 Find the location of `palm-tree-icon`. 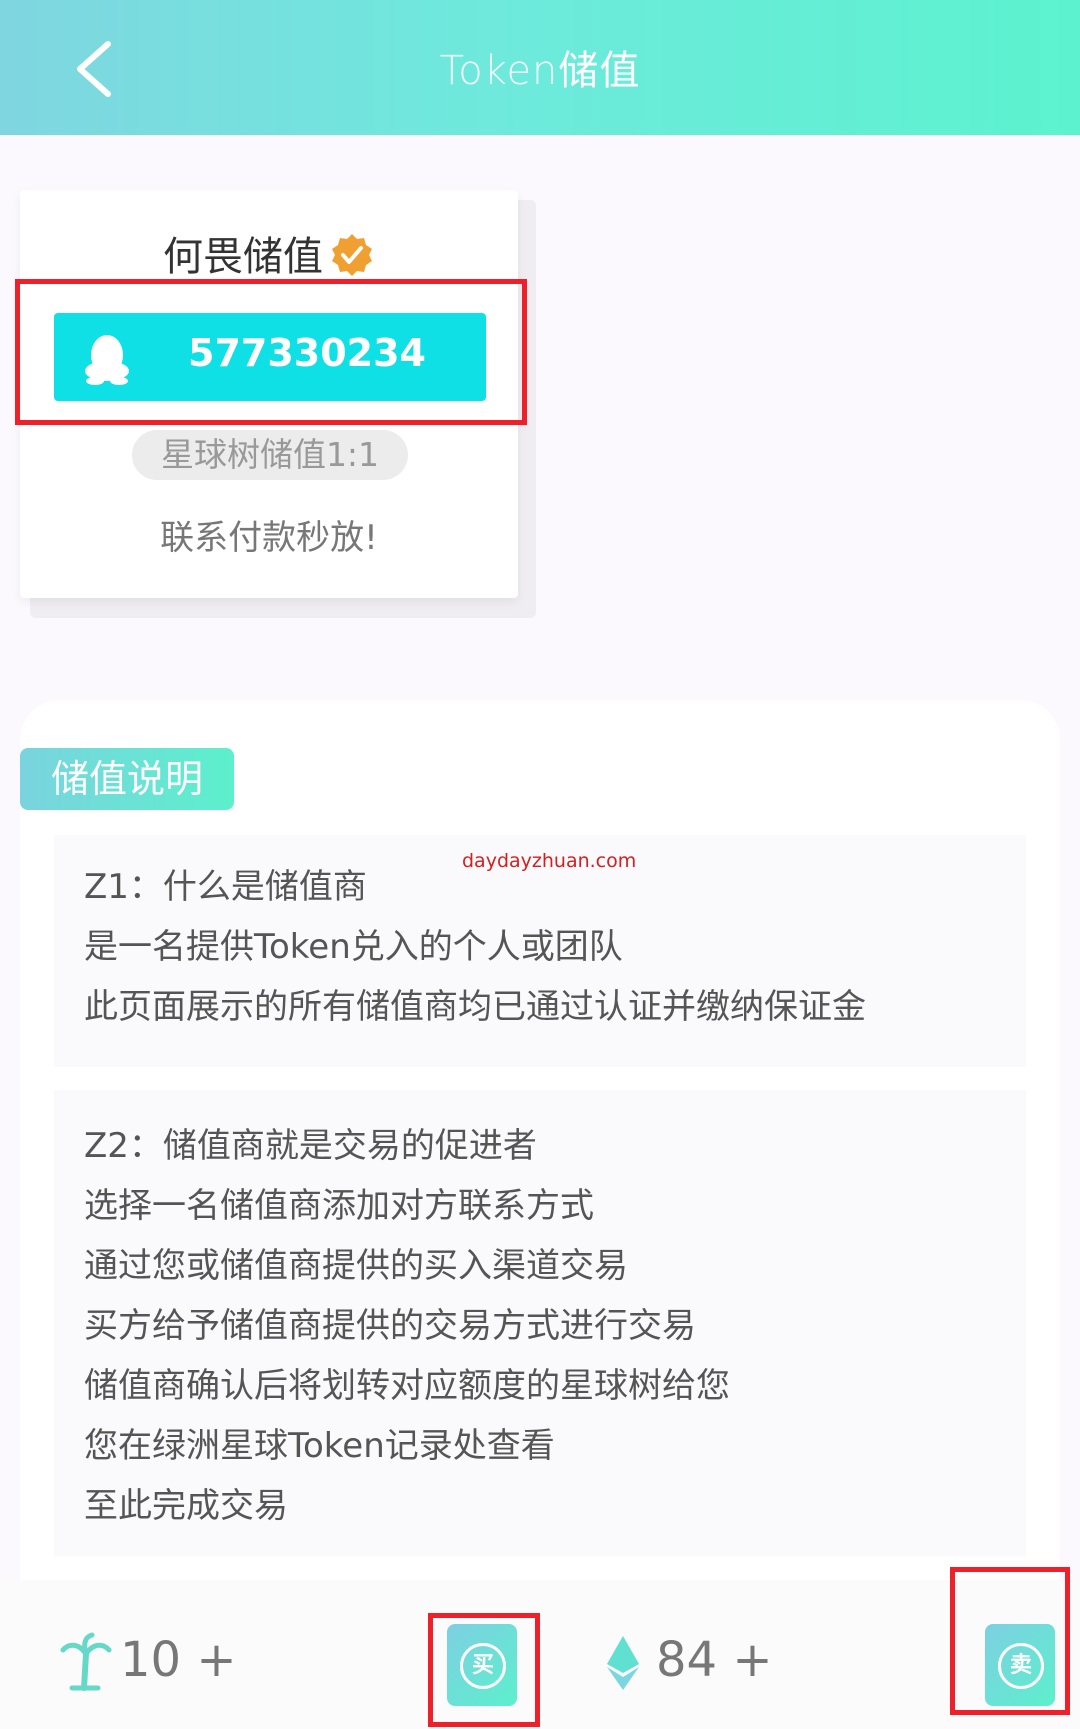

palm-tree-icon is located at coordinates (86, 1661).